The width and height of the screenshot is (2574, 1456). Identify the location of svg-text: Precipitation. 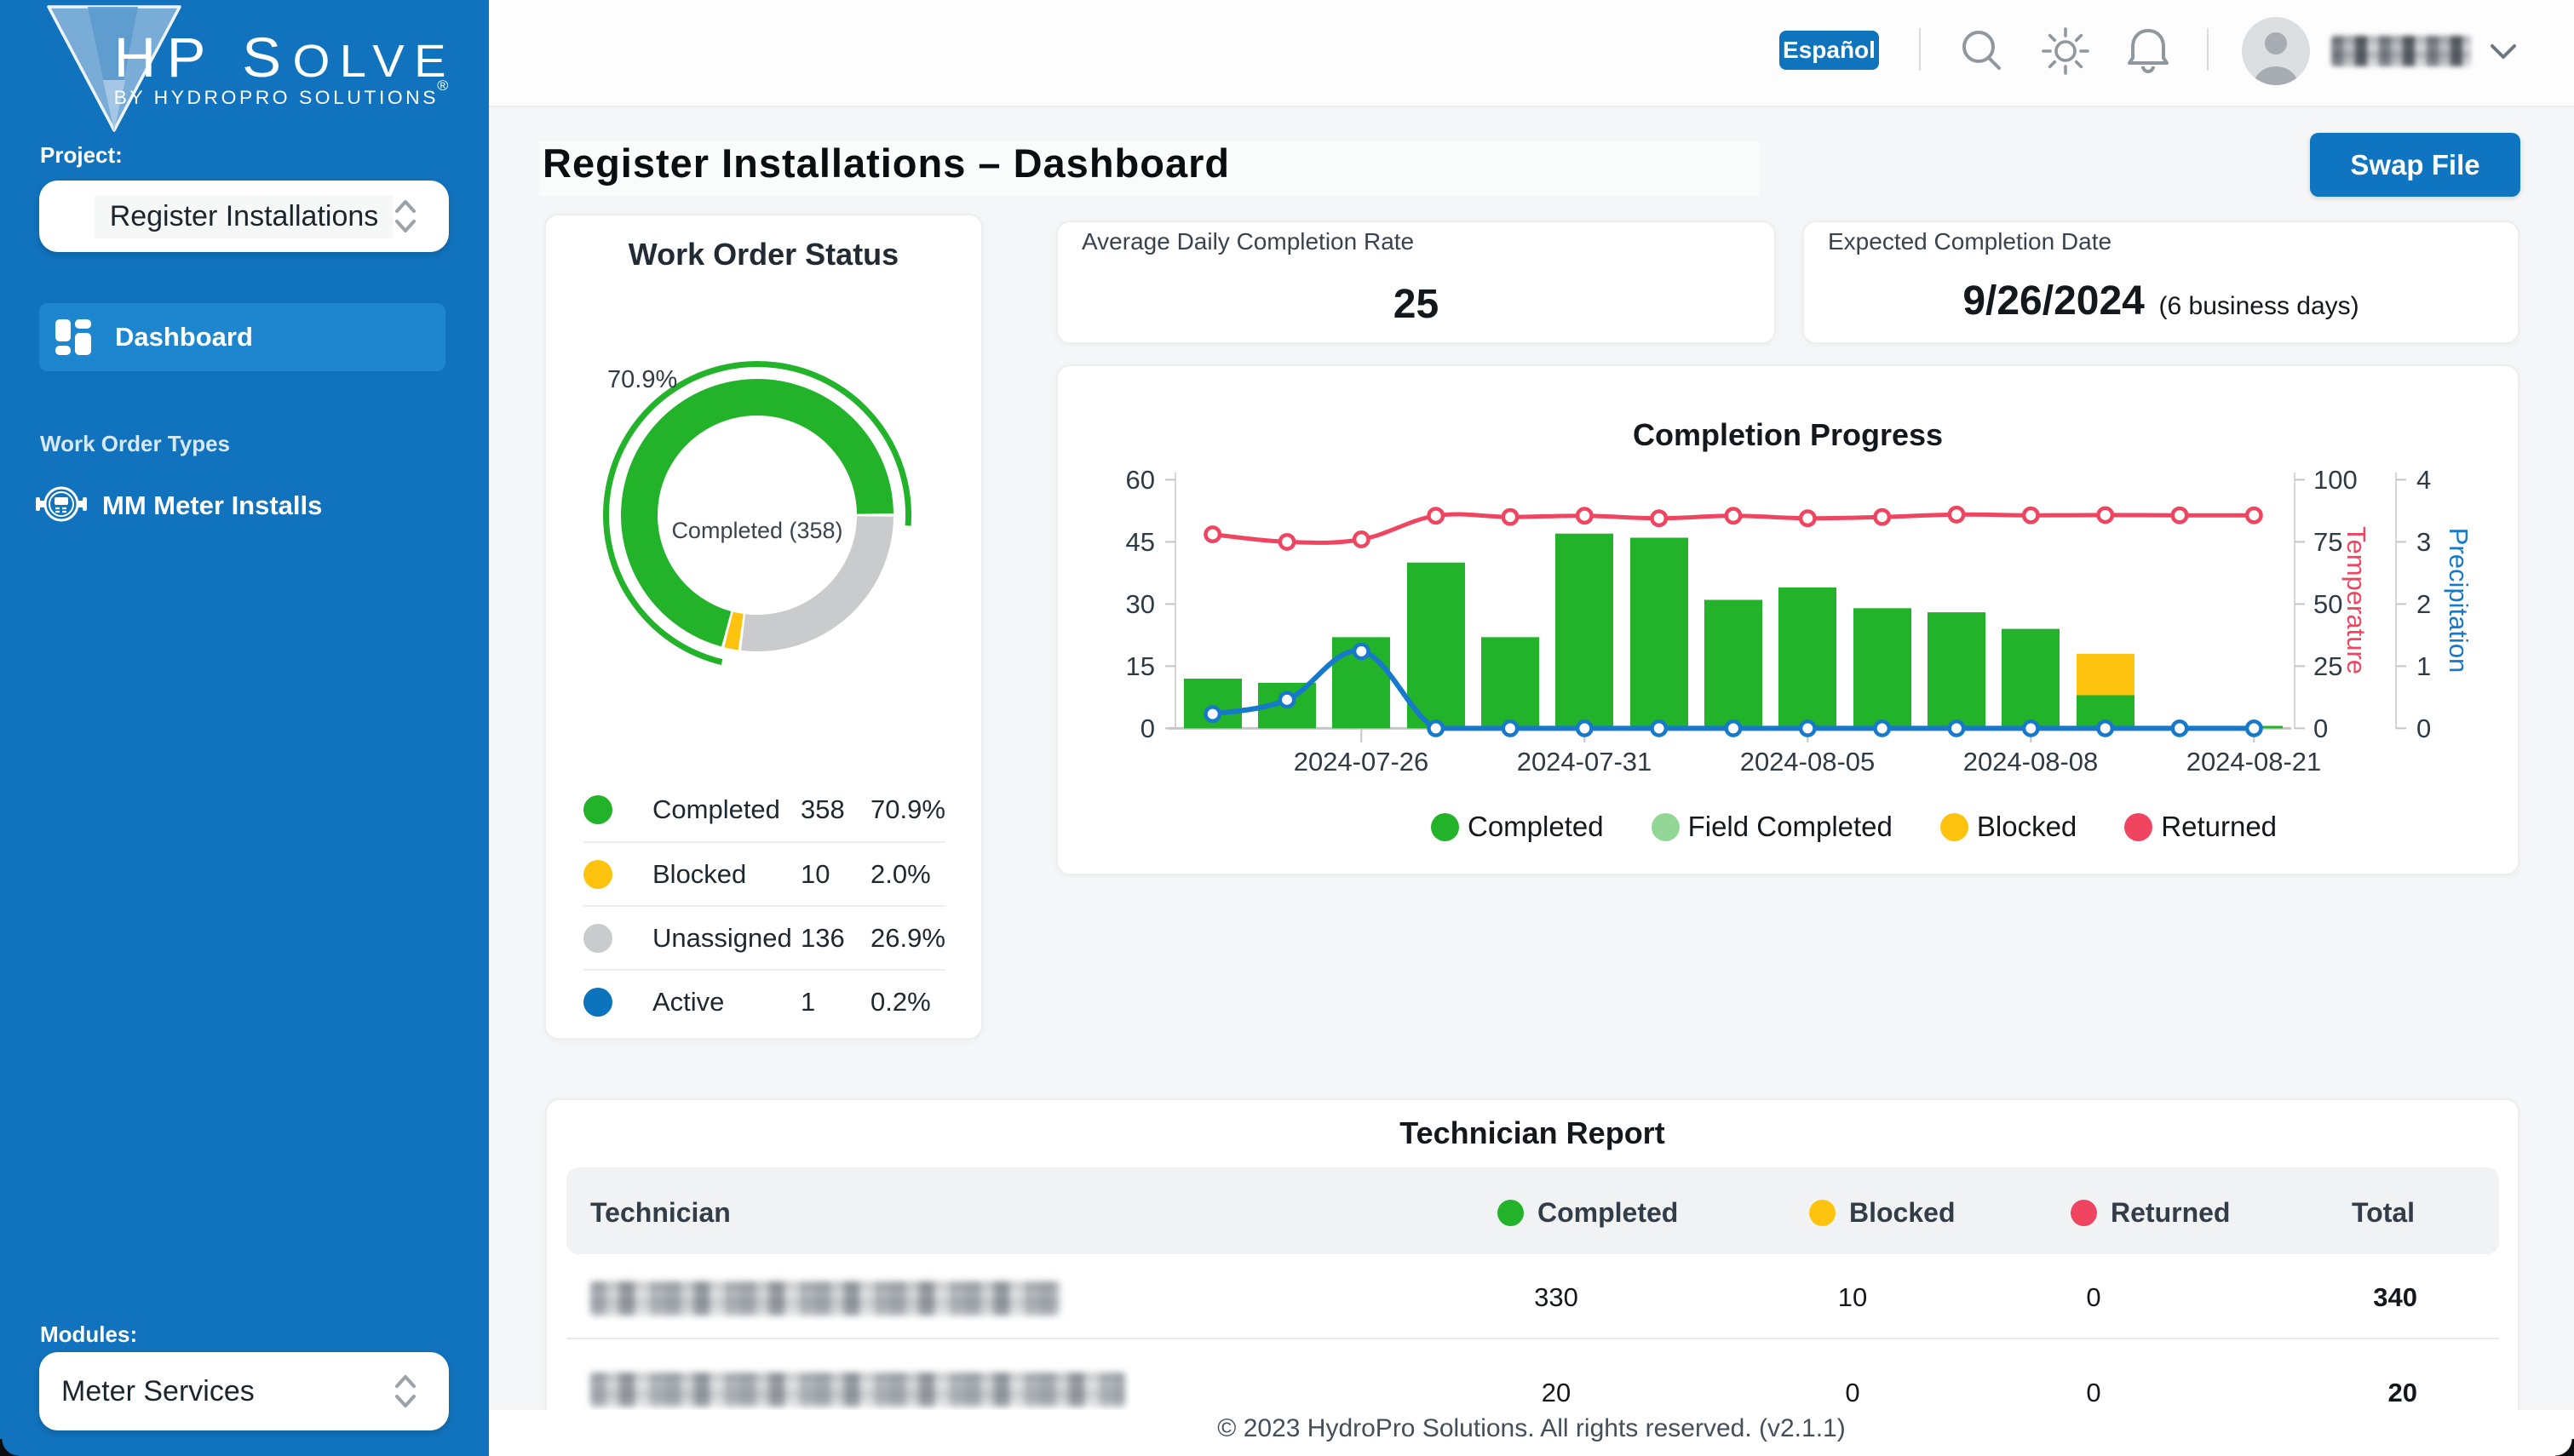
(2458, 601).